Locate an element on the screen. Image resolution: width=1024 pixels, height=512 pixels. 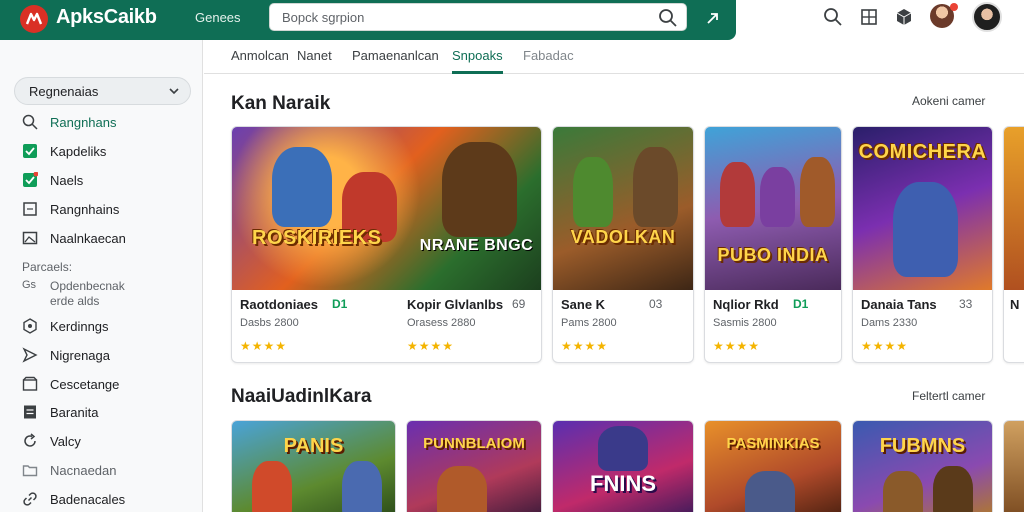
game-subtitle: Dams 2330 is located at coordinates (889, 323).